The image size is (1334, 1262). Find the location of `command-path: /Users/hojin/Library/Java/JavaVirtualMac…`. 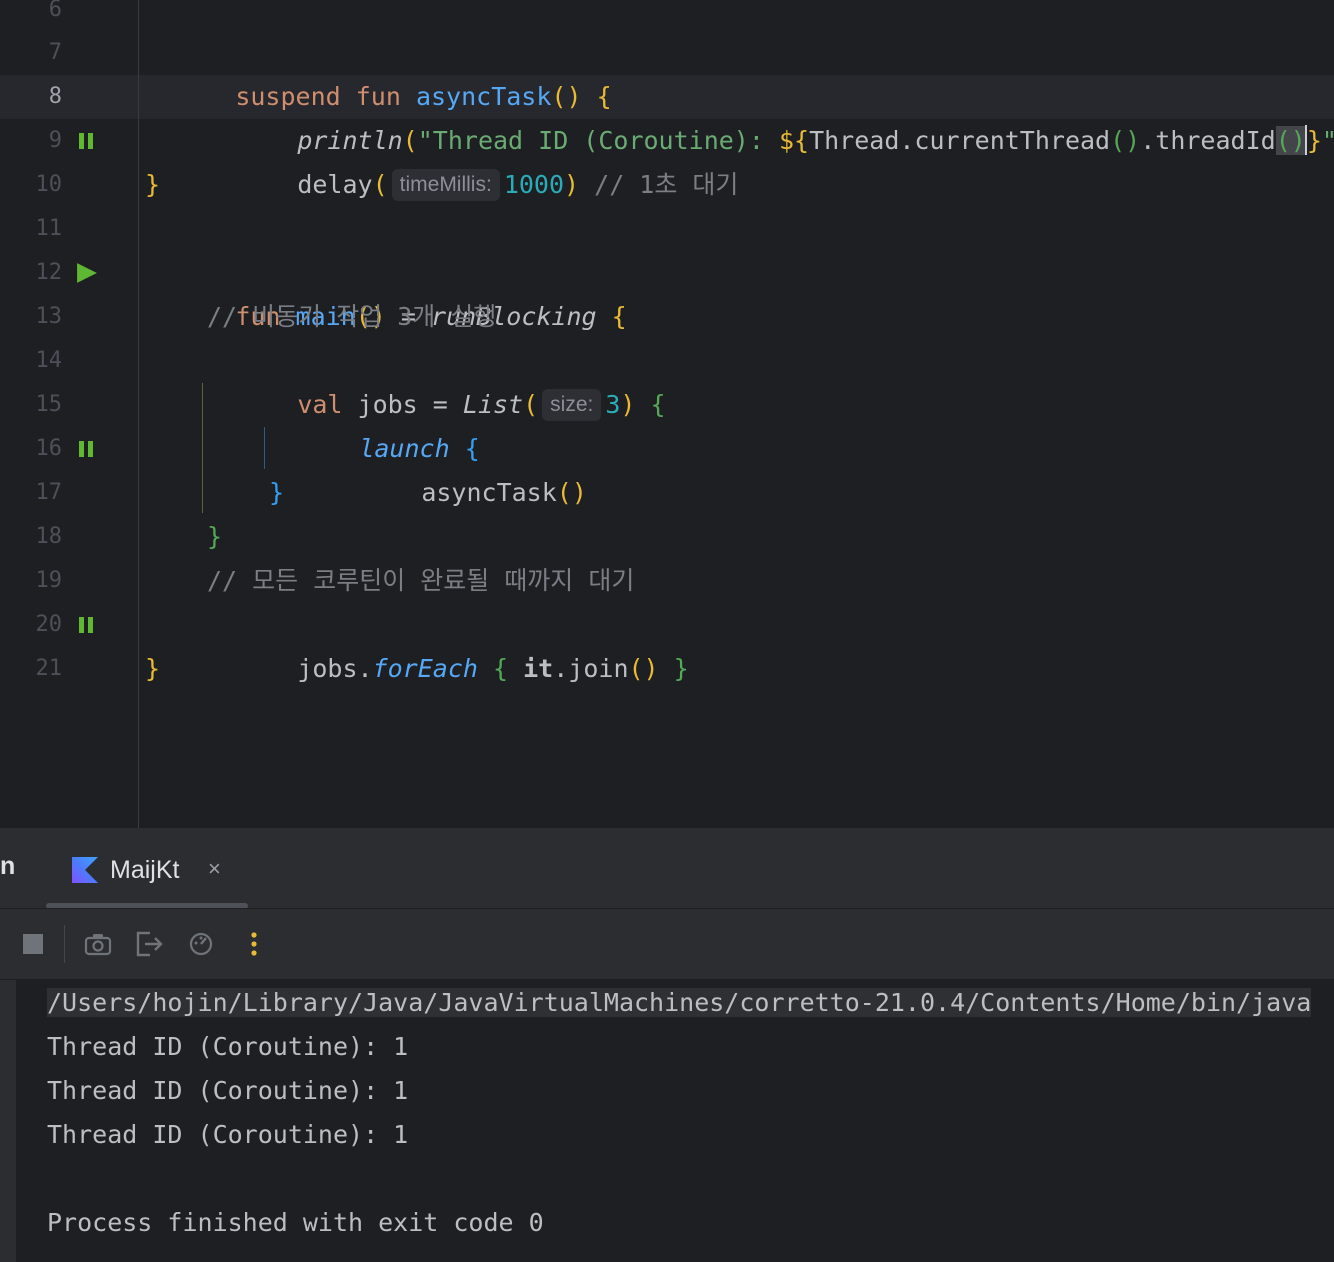

command-path: /Users/hojin/Library/Java/JavaVirtualMac… is located at coordinates (679, 1002).